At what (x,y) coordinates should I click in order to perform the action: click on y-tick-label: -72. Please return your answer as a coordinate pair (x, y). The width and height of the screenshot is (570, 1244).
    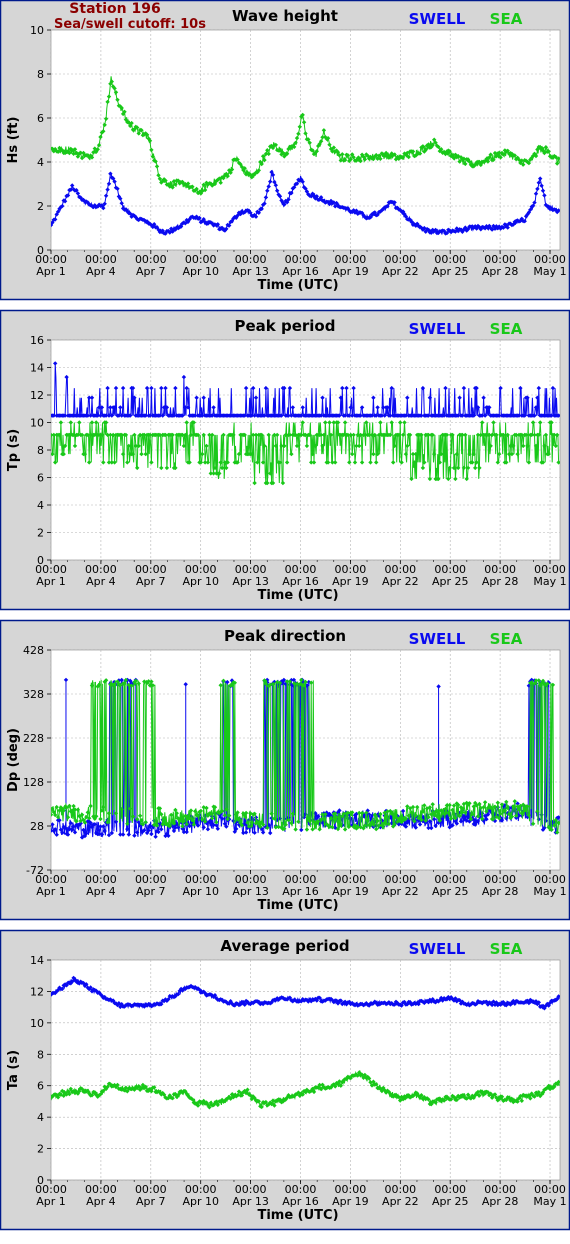
    Looking at the image, I should click on (35, 870).